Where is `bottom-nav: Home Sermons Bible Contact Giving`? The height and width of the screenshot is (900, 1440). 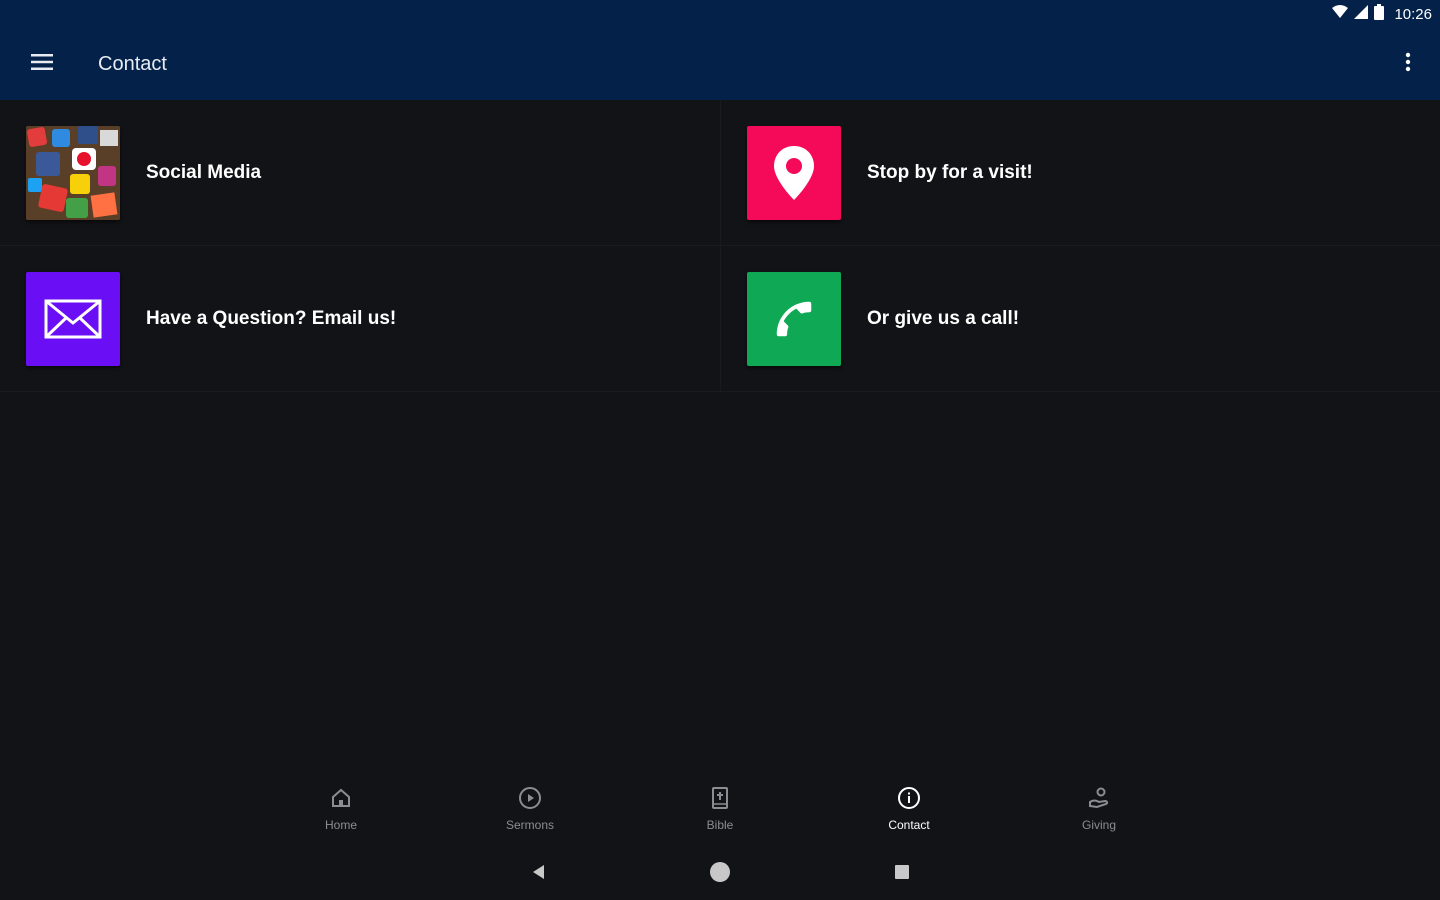
bottom-nav: Home Sermons Bible Contact Giving is located at coordinates (720, 814).